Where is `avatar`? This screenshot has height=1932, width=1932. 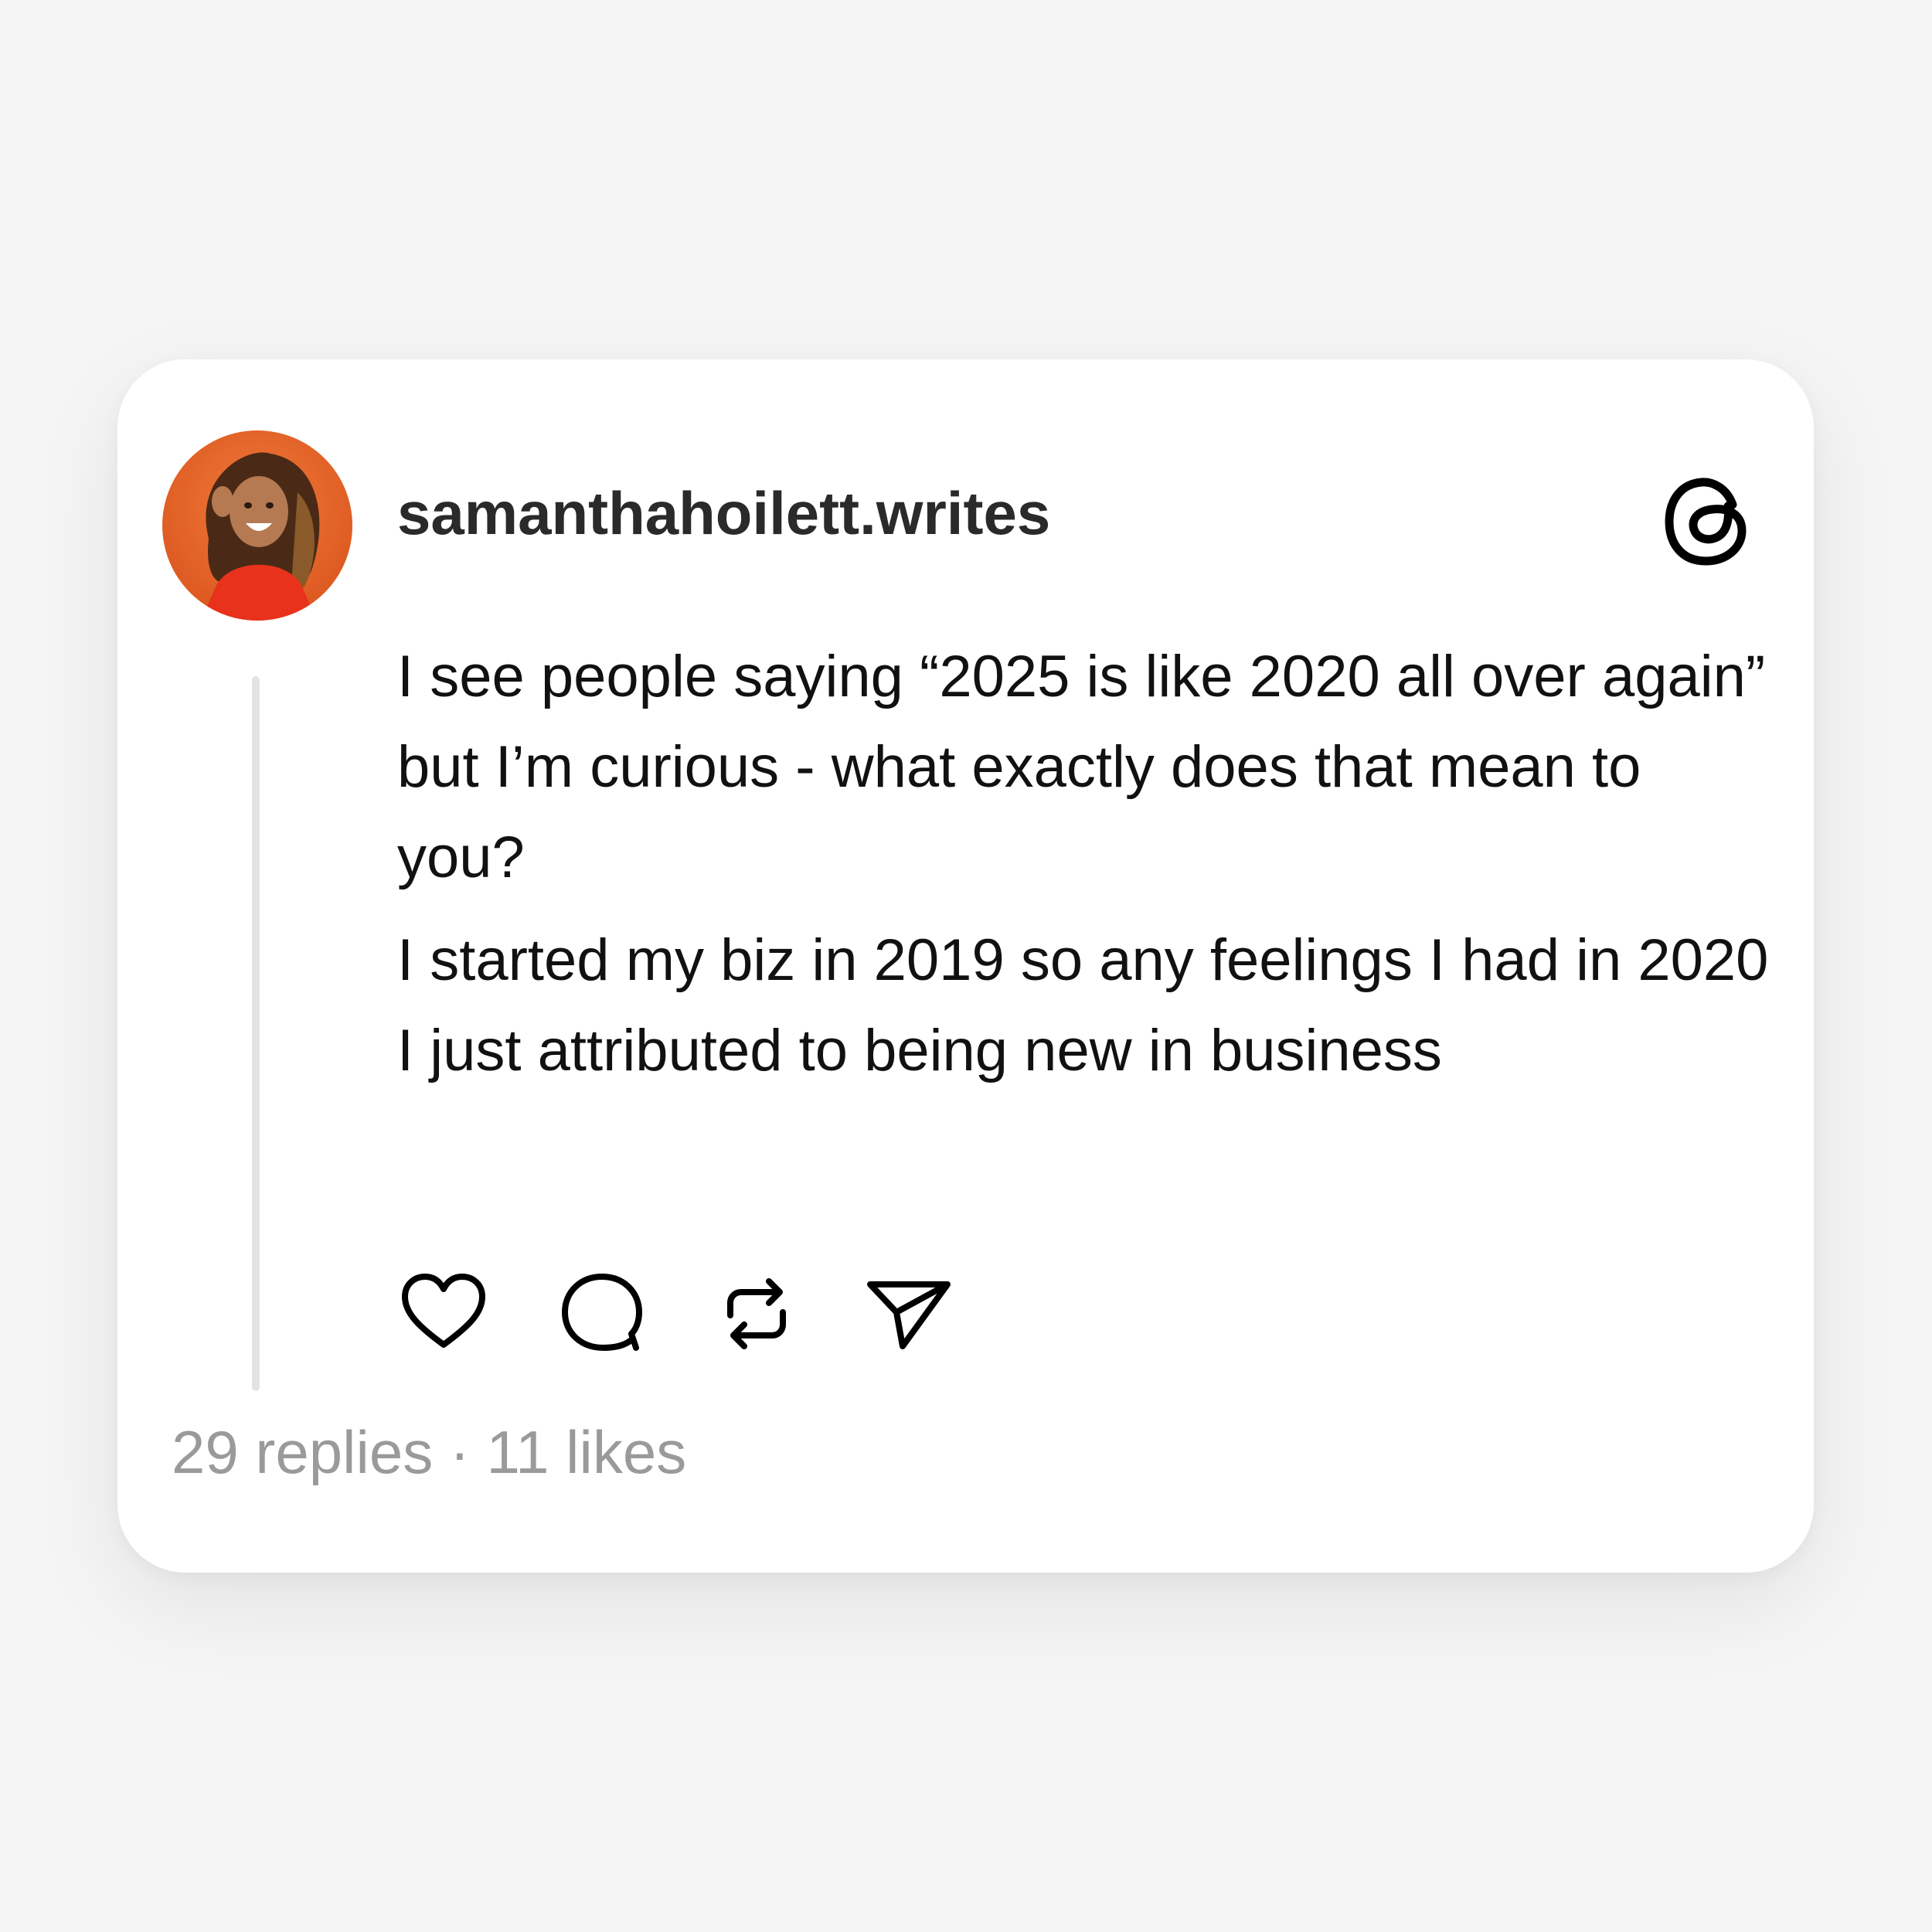
avatar is located at coordinates (257, 525).